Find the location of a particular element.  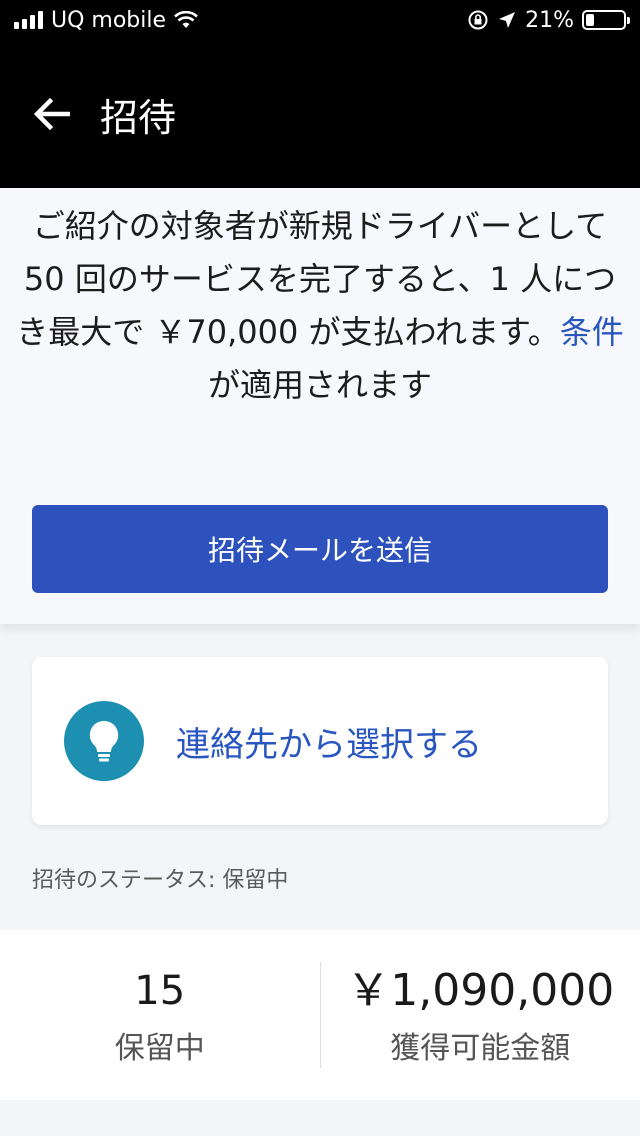

status-bar: UQ mobile 21% is located at coordinates (320, 20).